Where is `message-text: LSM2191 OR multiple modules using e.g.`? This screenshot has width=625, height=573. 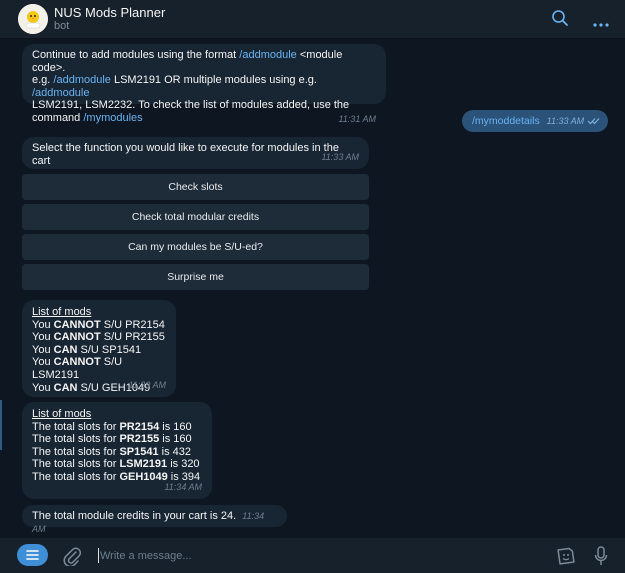
message-text: LSM2191 OR multiple modules using e.g. is located at coordinates (213, 80).